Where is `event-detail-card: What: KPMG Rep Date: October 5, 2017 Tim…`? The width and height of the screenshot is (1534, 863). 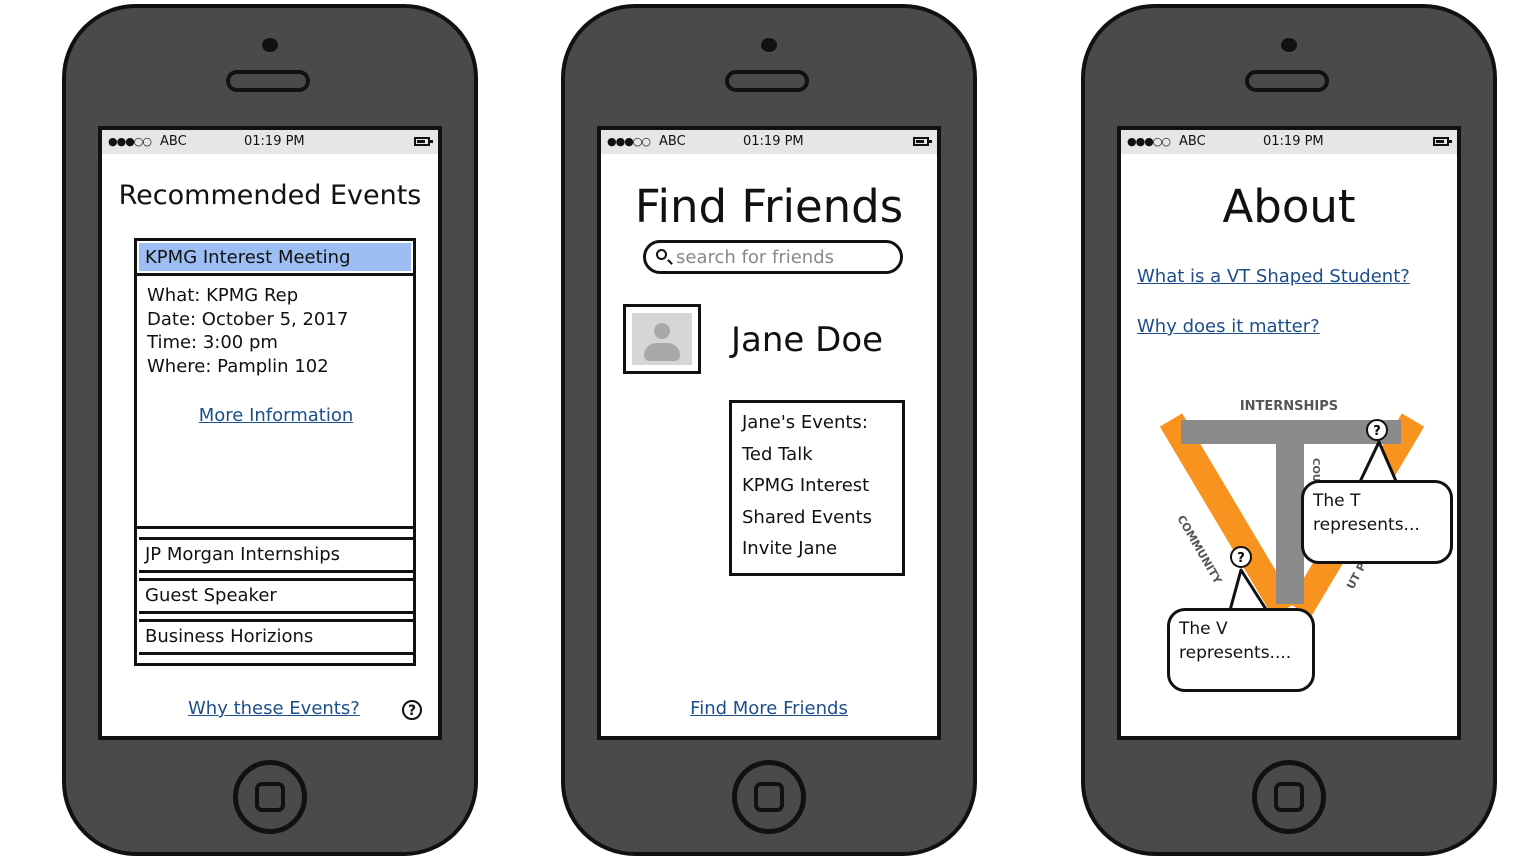
event-detail-card: What: KPMG Rep Date: October 5, 2017 Tim… is located at coordinates (276, 401).